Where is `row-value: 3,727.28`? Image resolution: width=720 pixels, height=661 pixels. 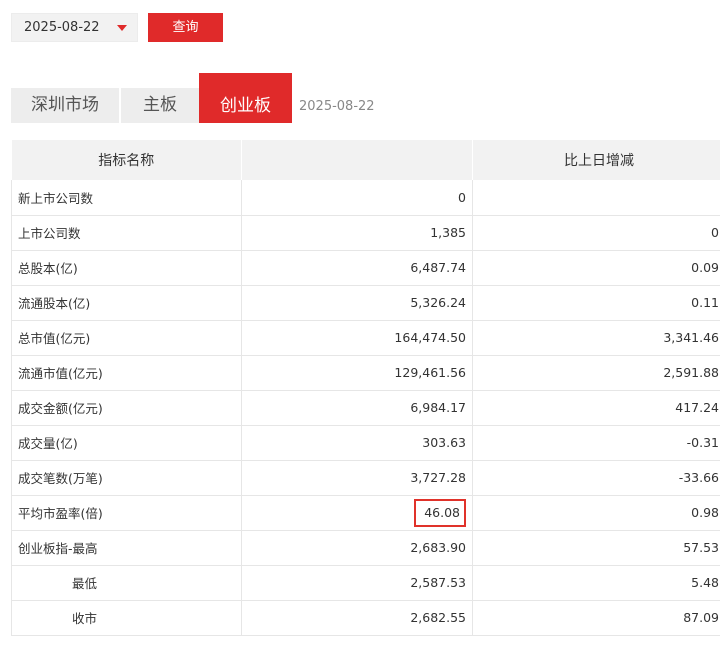 row-value: 3,727.28 is located at coordinates (357, 478).